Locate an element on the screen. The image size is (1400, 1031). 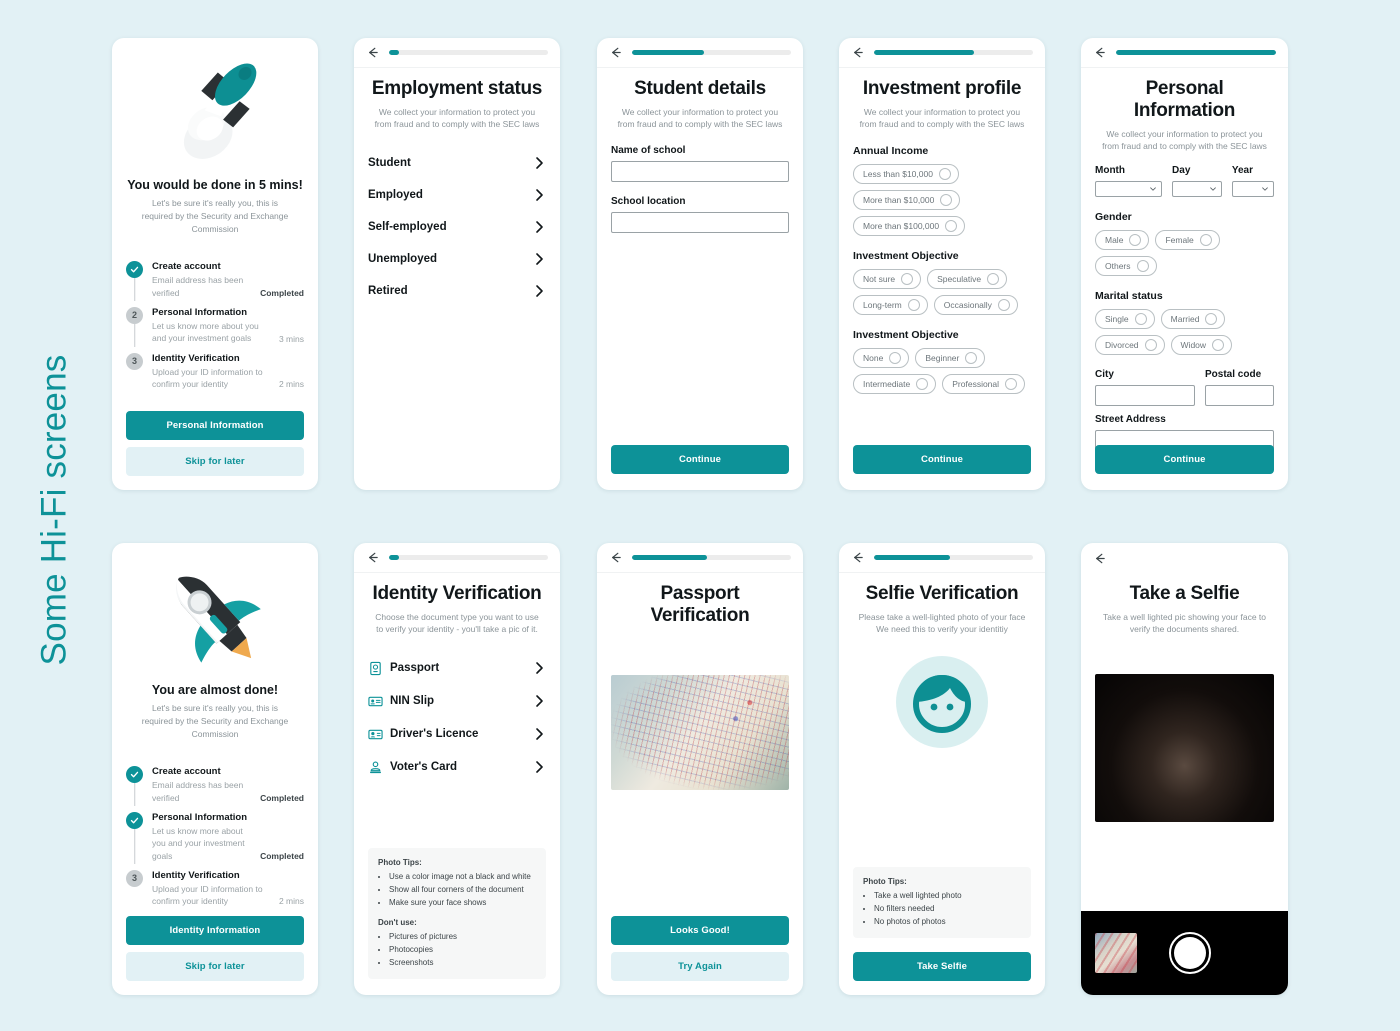
personal-information-button: Personal Information is located at coordinates (215, 425).